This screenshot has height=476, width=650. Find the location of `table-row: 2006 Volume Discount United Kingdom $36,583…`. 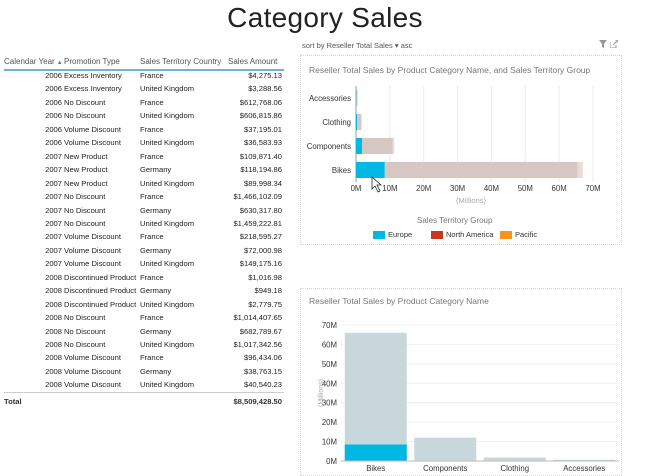

table-row: 2006 Volume Discount United Kingdom $36,583… is located at coordinates (144, 144).